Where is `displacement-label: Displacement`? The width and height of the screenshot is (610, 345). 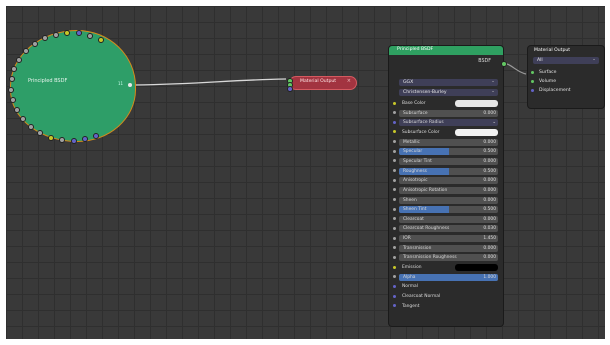 displacement-label: Displacement is located at coordinates (555, 90).